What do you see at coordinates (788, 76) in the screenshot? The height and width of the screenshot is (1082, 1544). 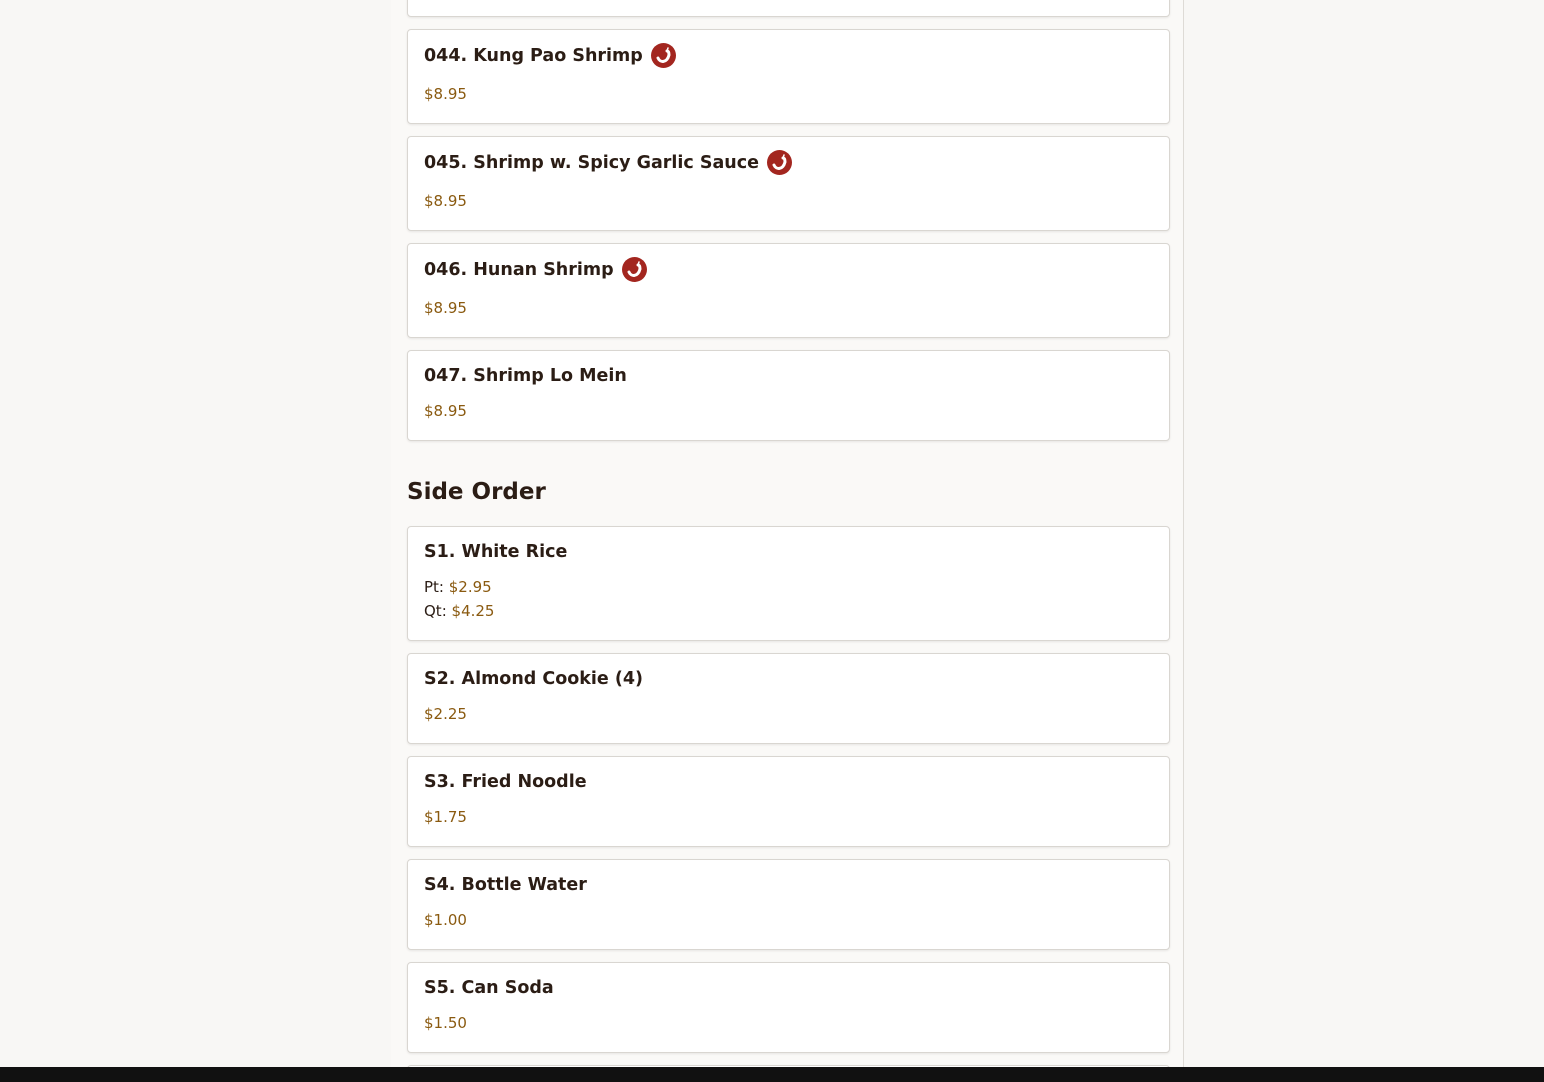 I see `menu-item-card: 044. Kung Pao Shrimp $8.95` at bounding box center [788, 76].